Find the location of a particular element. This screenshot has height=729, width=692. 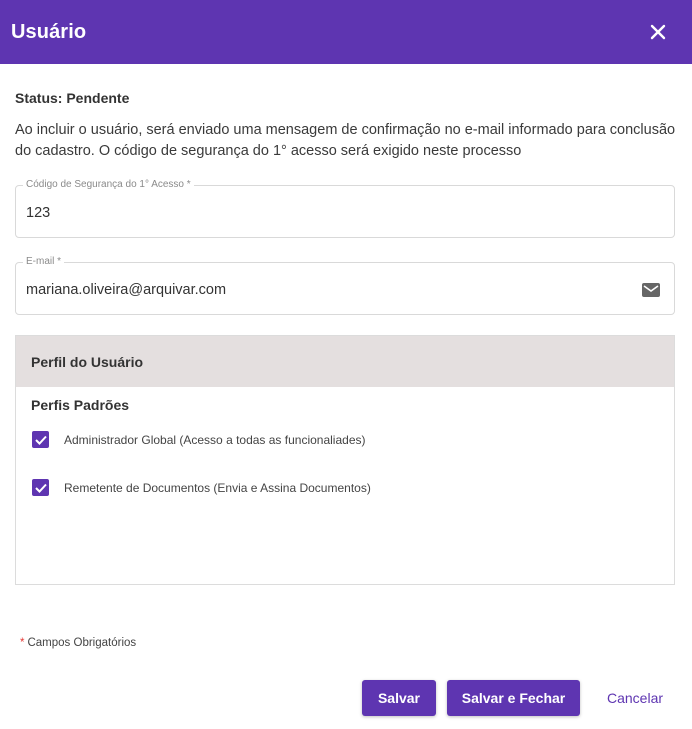

mail-icon is located at coordinates (651, 290).